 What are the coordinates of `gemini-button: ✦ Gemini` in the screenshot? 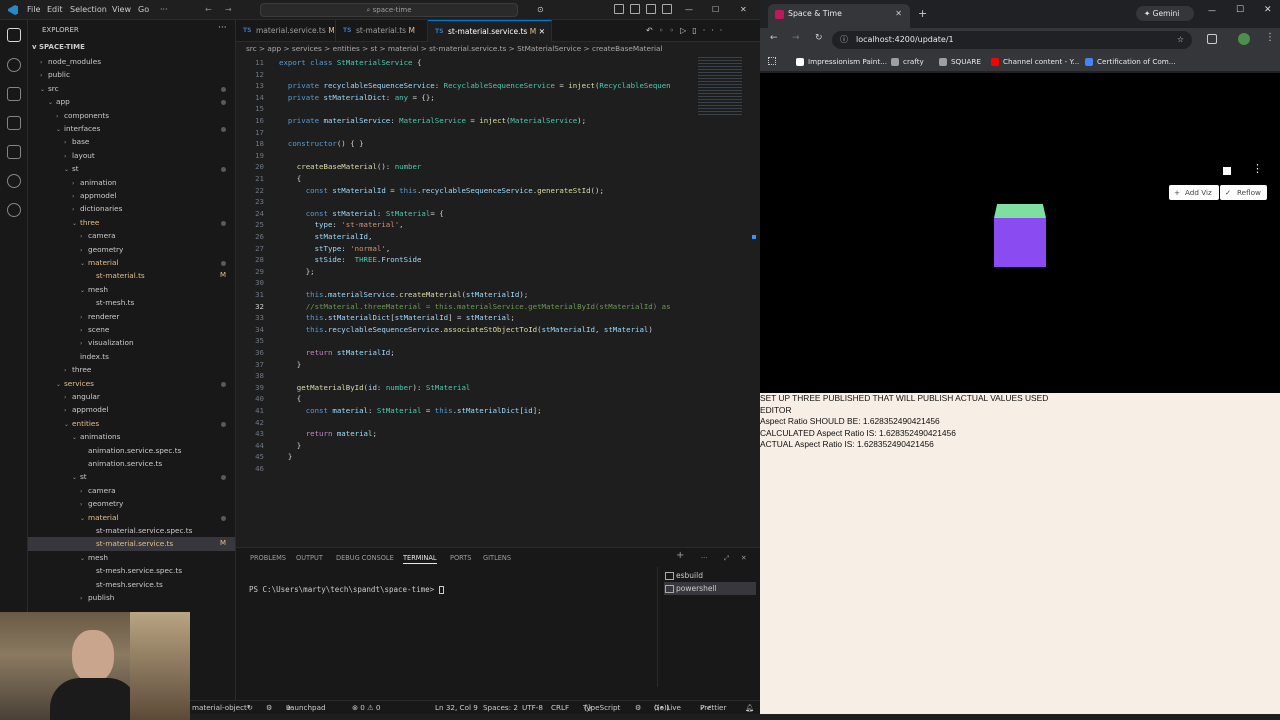 It's located at (1165, 13).